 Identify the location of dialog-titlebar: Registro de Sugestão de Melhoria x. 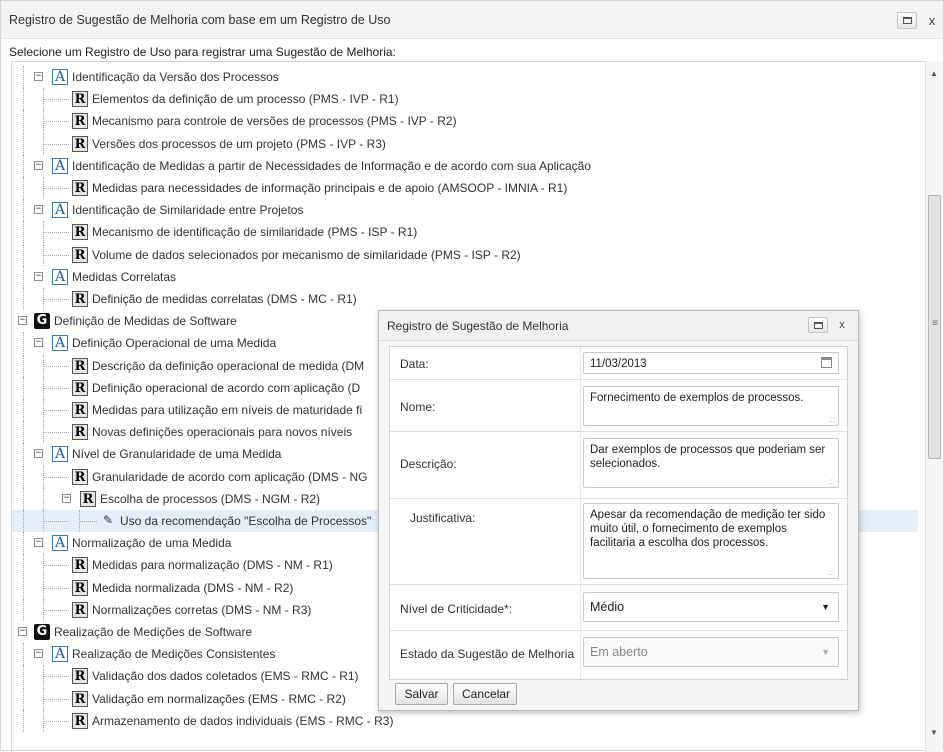
(618, 326).